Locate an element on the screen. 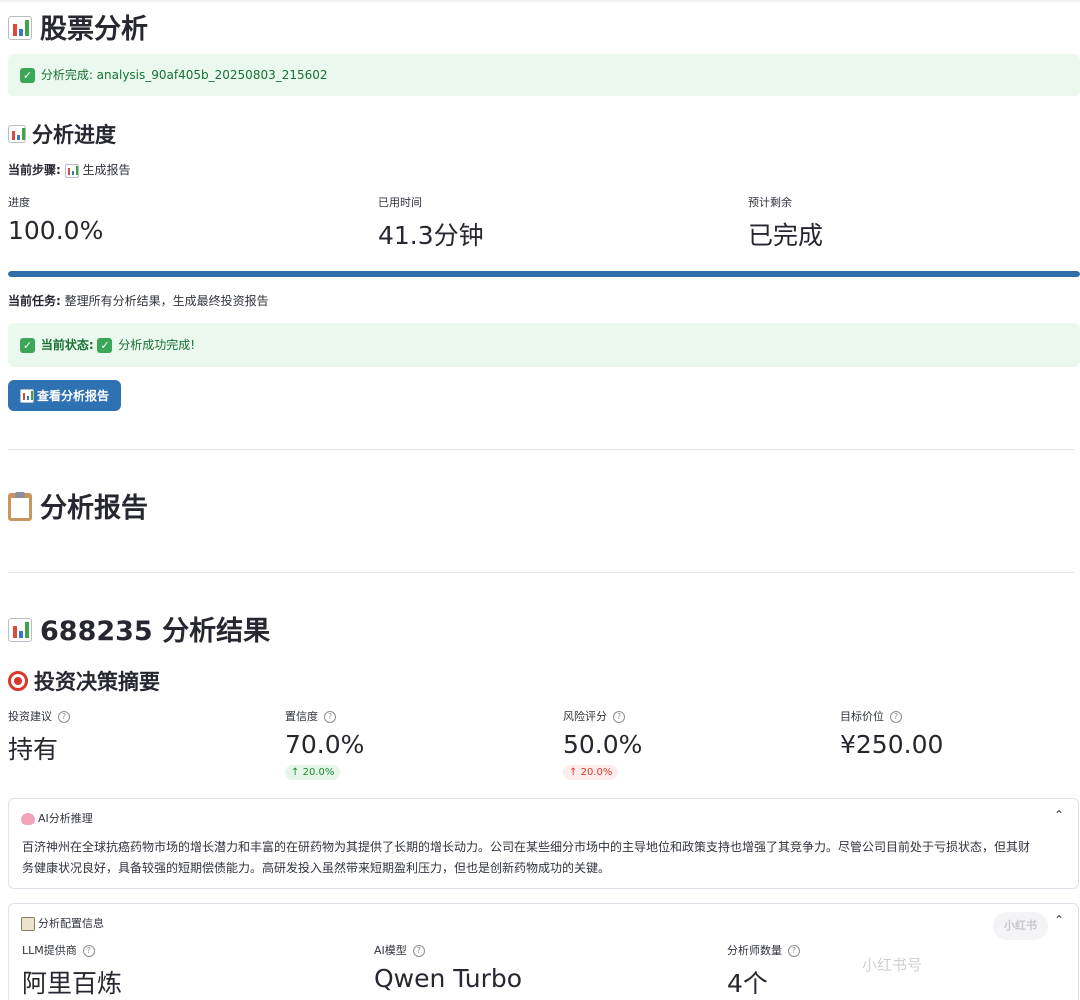  current-task: 当前任务: 整理所有分析结果，生成最终投资报告 is located at coordinates (138, 300).